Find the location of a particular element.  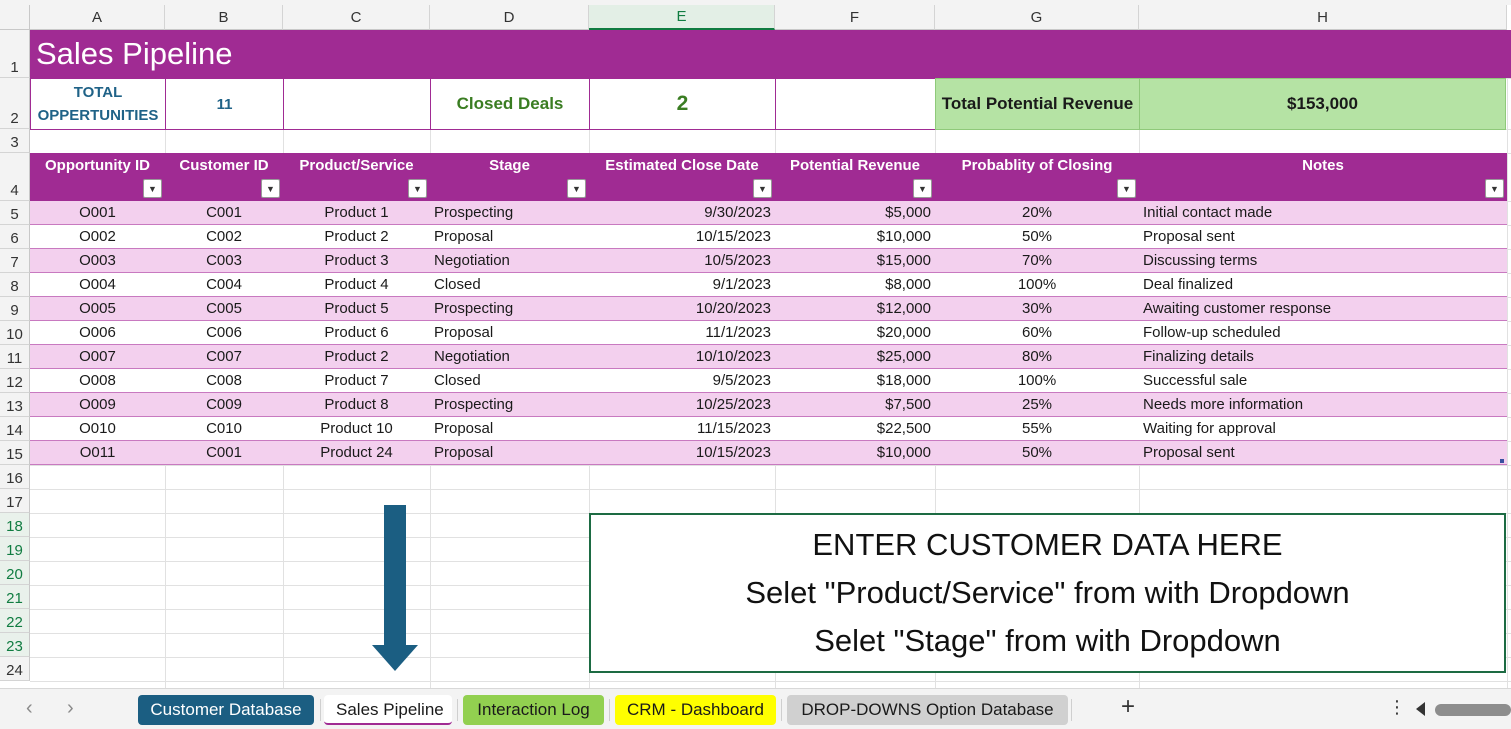

table-cell: C002 is located at coordinates (224, 237).